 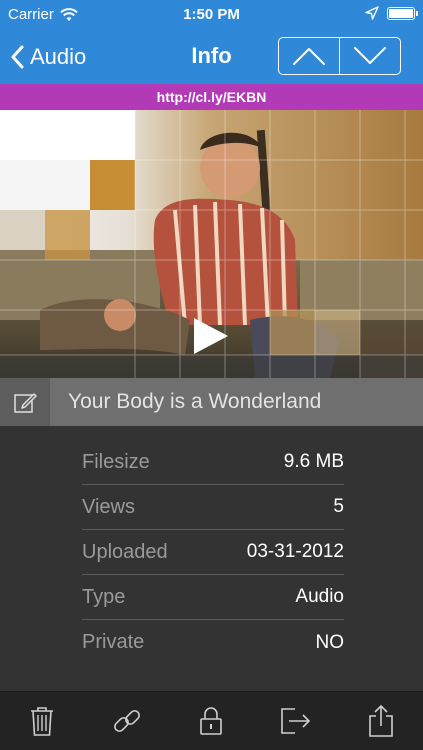 I want to click on chevron-down-icon, so click(x=370, y=55).